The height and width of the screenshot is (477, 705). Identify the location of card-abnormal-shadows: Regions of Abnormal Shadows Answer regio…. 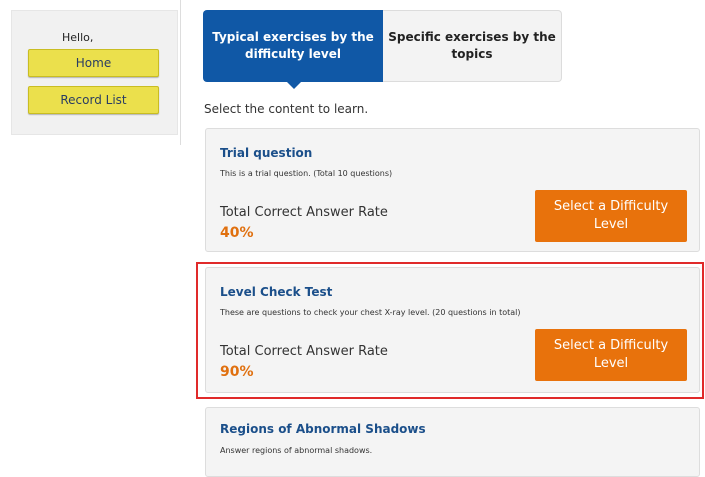
(452, 442).